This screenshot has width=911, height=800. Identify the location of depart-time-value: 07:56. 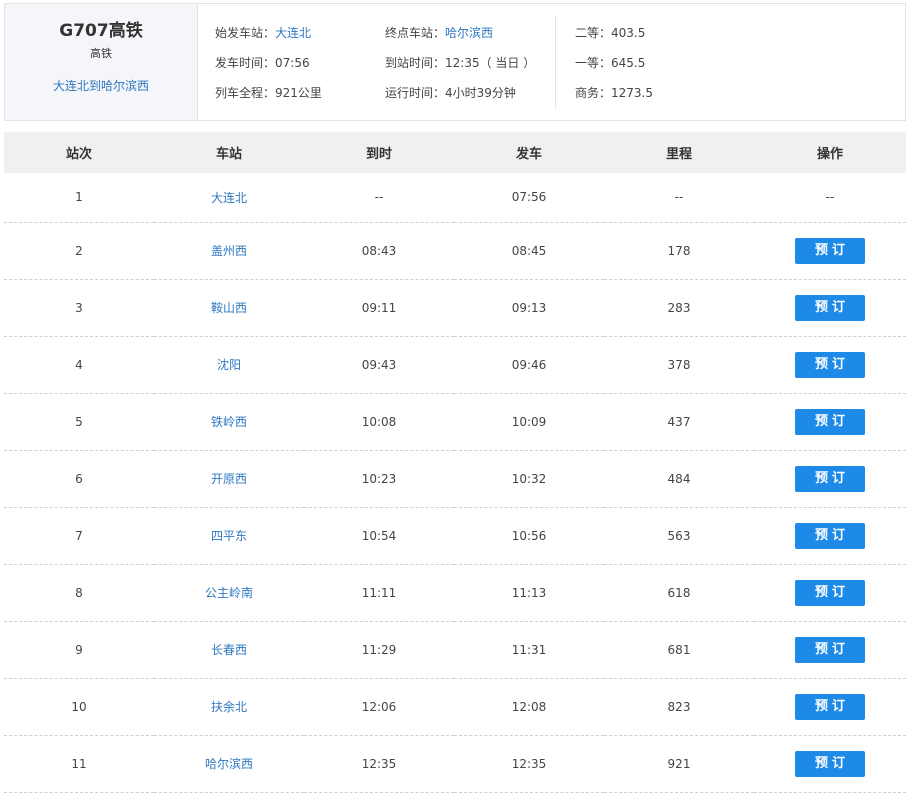
(292, 63).